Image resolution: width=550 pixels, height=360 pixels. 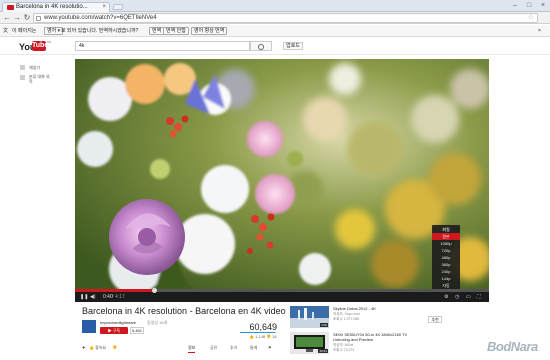 I want to click on related-duration: 10:41, so click(x=323, y=351).